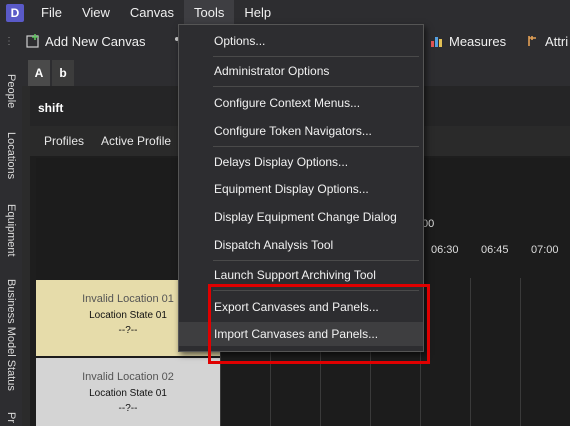 The image size is (570, 426). What do you see at coordinates (445, 250) in the screenshot?
I see `timeslot-0630: 06:30` at bounding box center [445, 250].